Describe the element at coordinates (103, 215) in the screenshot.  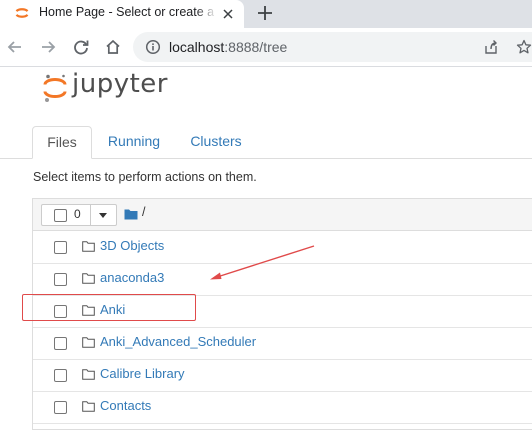
I see `caret-down-icon` at that location.